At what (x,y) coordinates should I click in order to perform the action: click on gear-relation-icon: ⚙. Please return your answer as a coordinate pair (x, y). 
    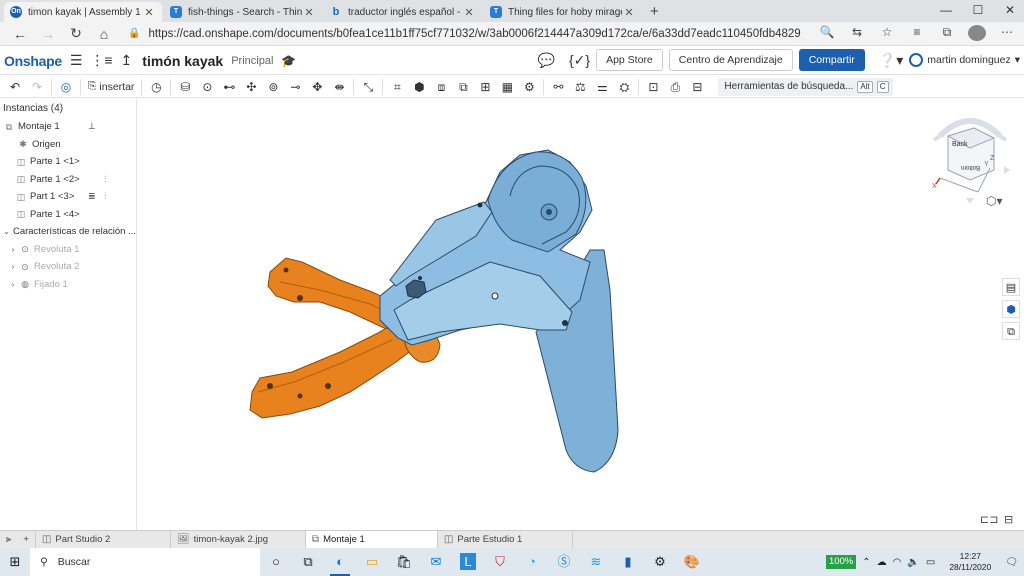
    Looking at the image, I should click on (529, 87).